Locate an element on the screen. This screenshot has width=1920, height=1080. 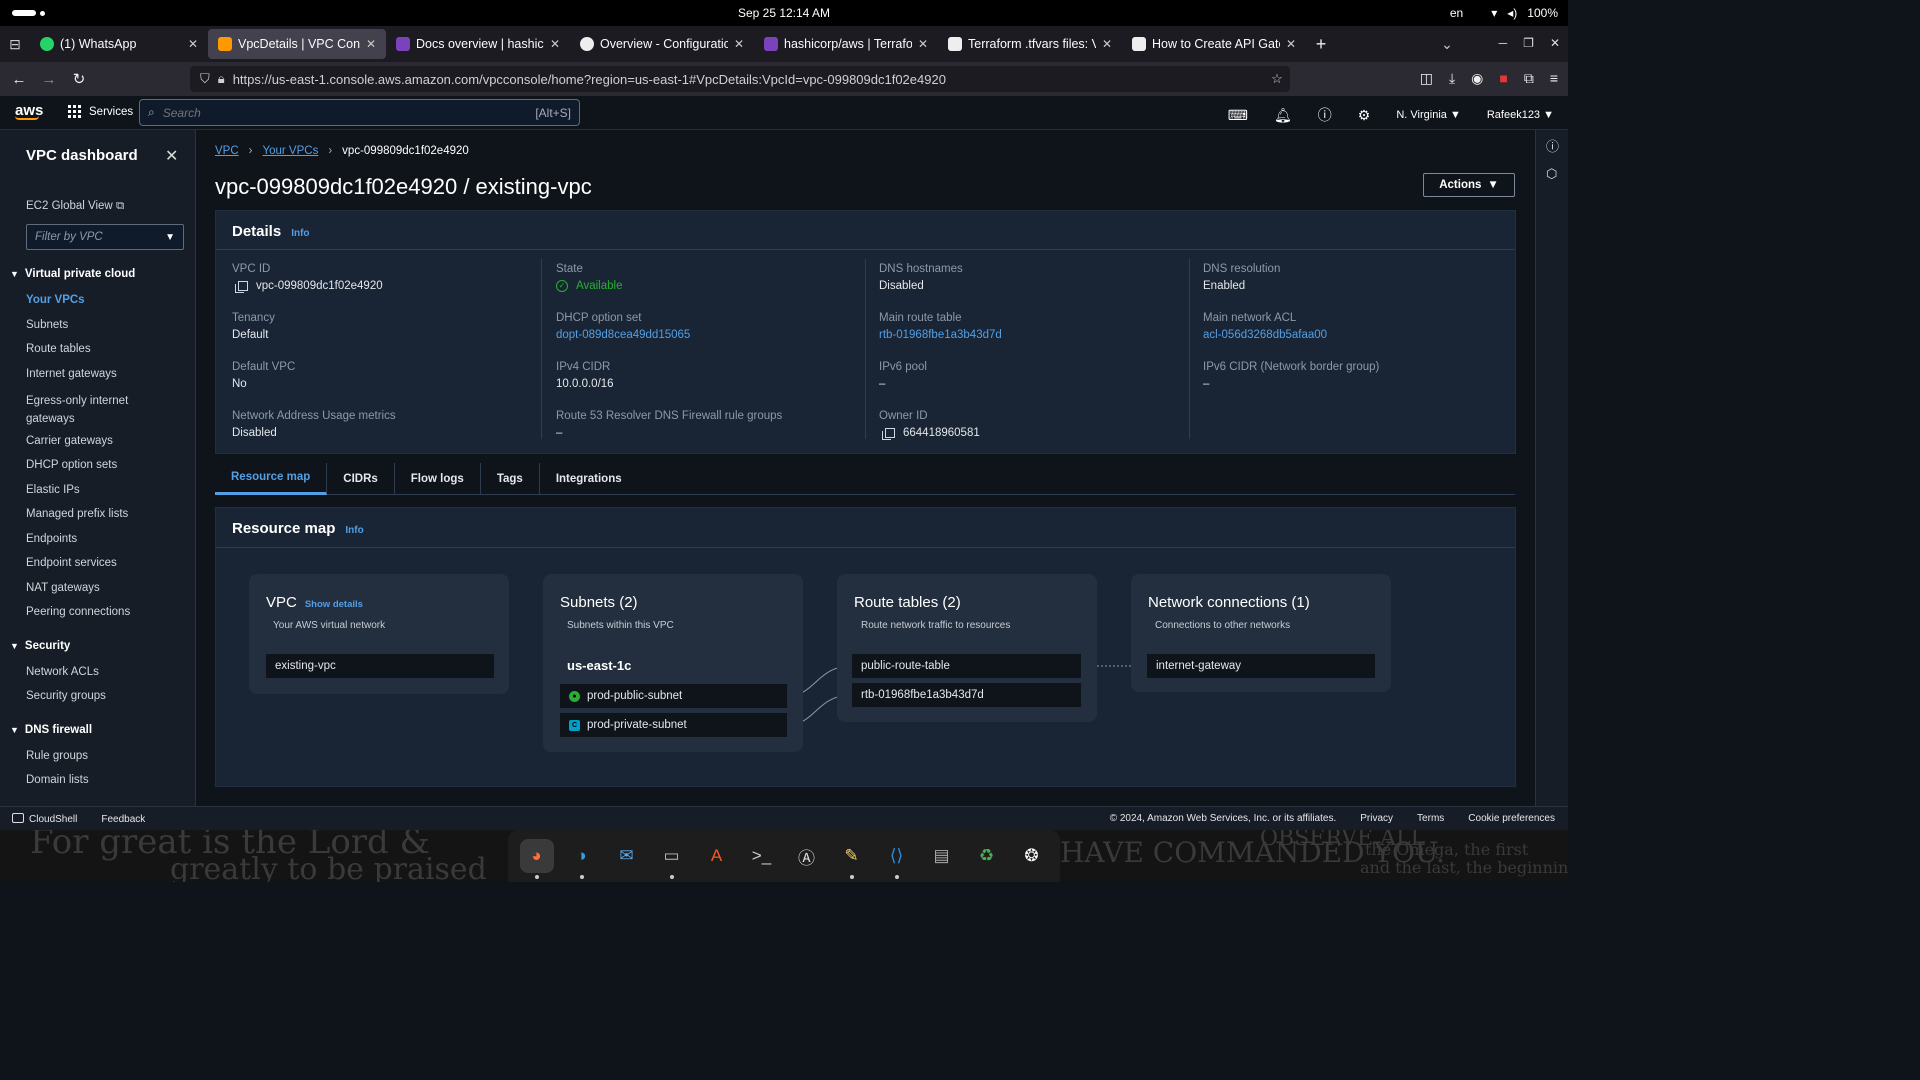
sidebar-item-elastic-ips: Elastic IPs is located at coordinates (106, 490).